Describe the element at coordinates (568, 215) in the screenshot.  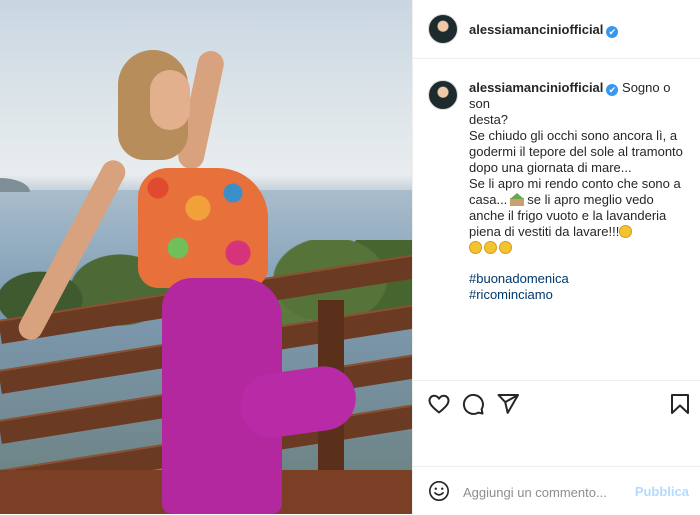
I see `caption-line: anche il frigo vuoto e la lavanderia` at that location.